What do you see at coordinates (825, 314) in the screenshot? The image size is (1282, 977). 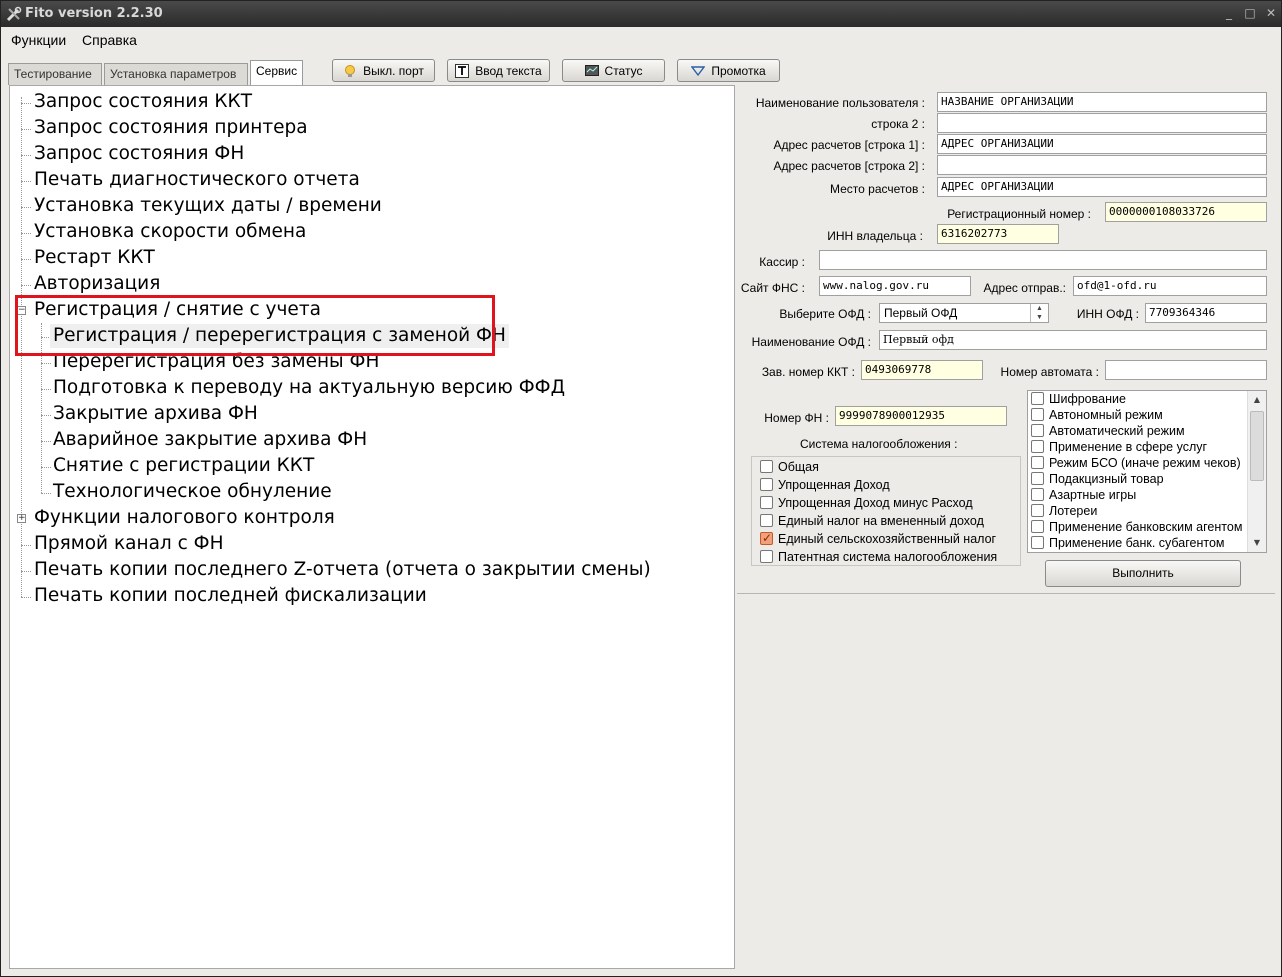 I see `ofd-select-label: Выберите ОФД :` at bounding box center [825, 314].